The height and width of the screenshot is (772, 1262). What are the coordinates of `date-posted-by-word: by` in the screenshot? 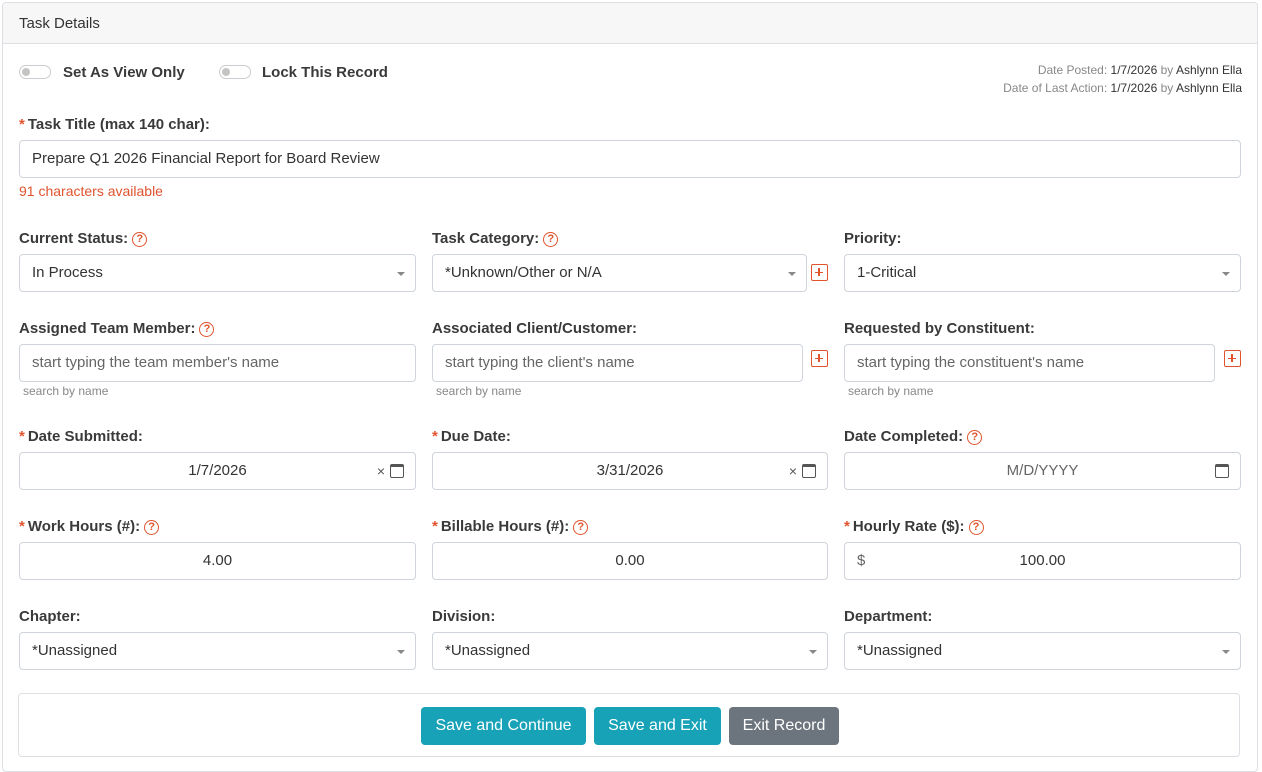 It's located at (1167, 70).